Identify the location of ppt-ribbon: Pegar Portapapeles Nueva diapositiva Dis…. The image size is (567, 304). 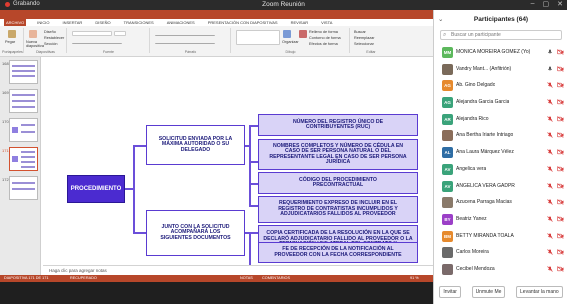
(216, 41).